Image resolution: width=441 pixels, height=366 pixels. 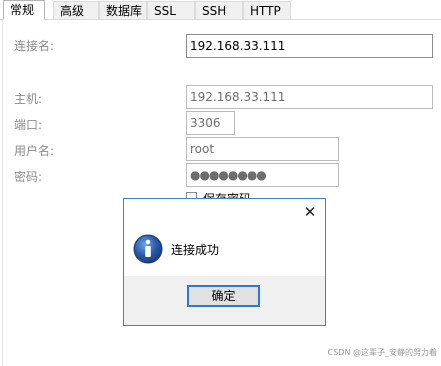 I want to click on tab-divider, so click(x=220, y=19).